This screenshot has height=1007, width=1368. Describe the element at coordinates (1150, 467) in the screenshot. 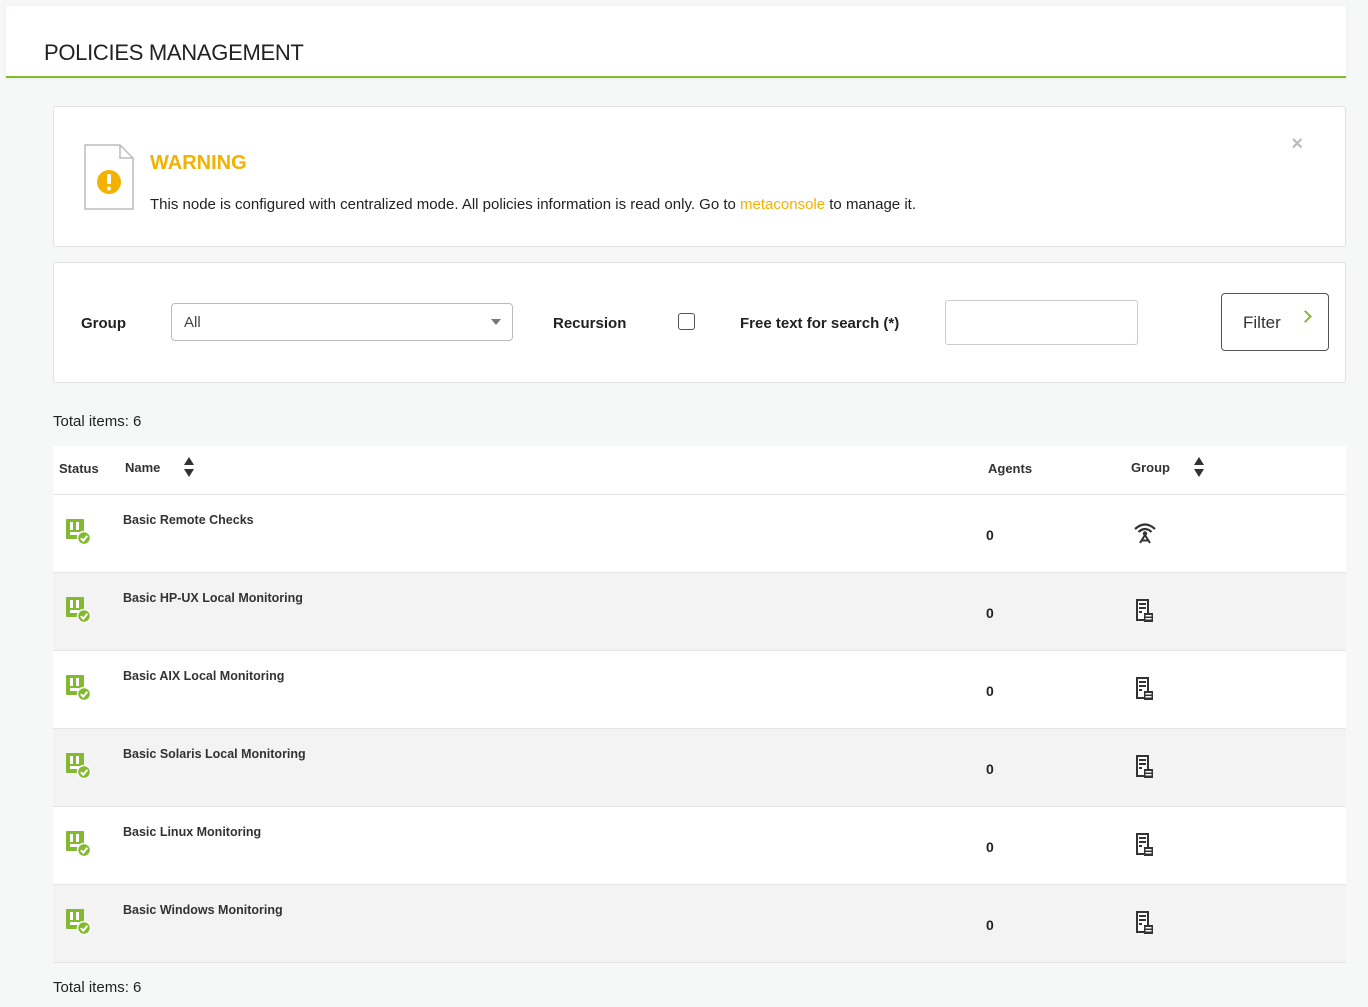

I see `column-group: Group` at that location.